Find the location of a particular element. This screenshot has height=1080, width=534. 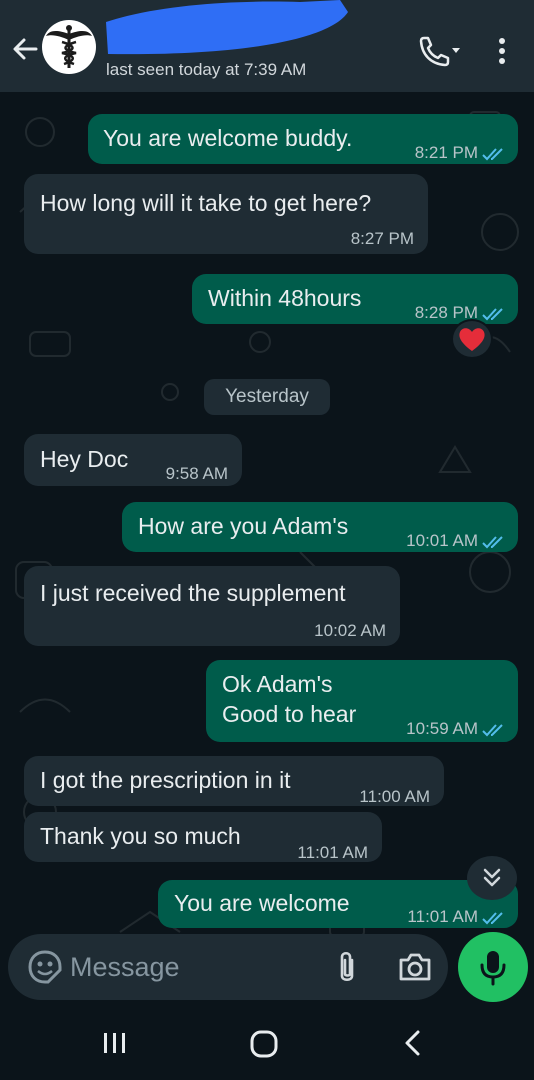

arrow-left-icon is located at coordinates (25, 49).